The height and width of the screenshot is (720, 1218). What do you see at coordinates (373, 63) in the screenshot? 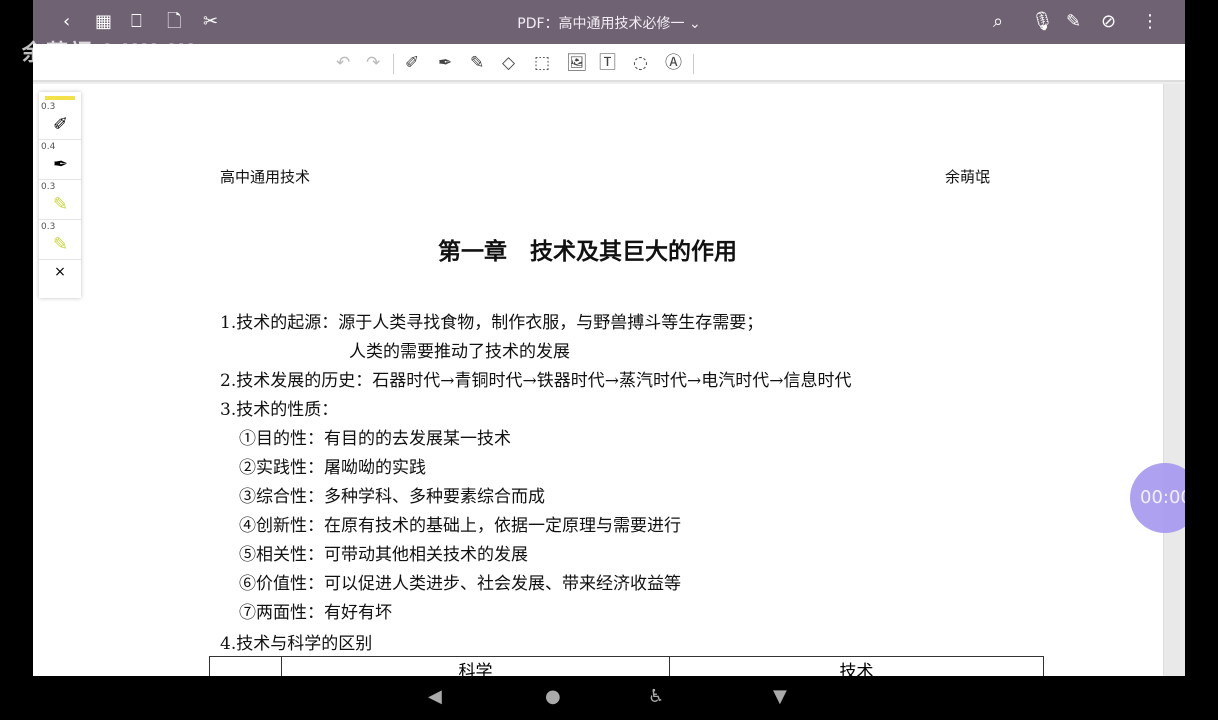
I see `redo-icon: ↷` at bounding box center [373, 63].